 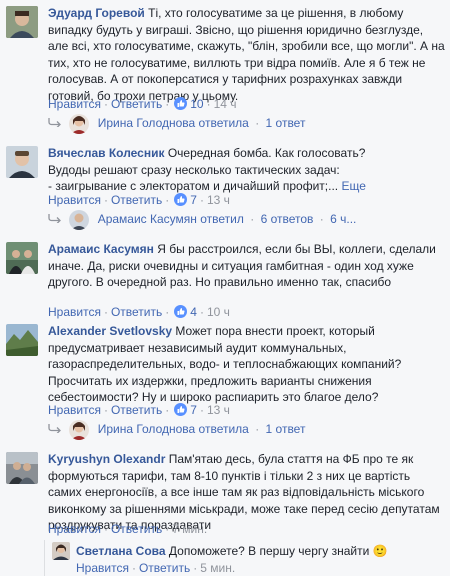 I want to click on nested-thread-line, so click(x=44, y=558).